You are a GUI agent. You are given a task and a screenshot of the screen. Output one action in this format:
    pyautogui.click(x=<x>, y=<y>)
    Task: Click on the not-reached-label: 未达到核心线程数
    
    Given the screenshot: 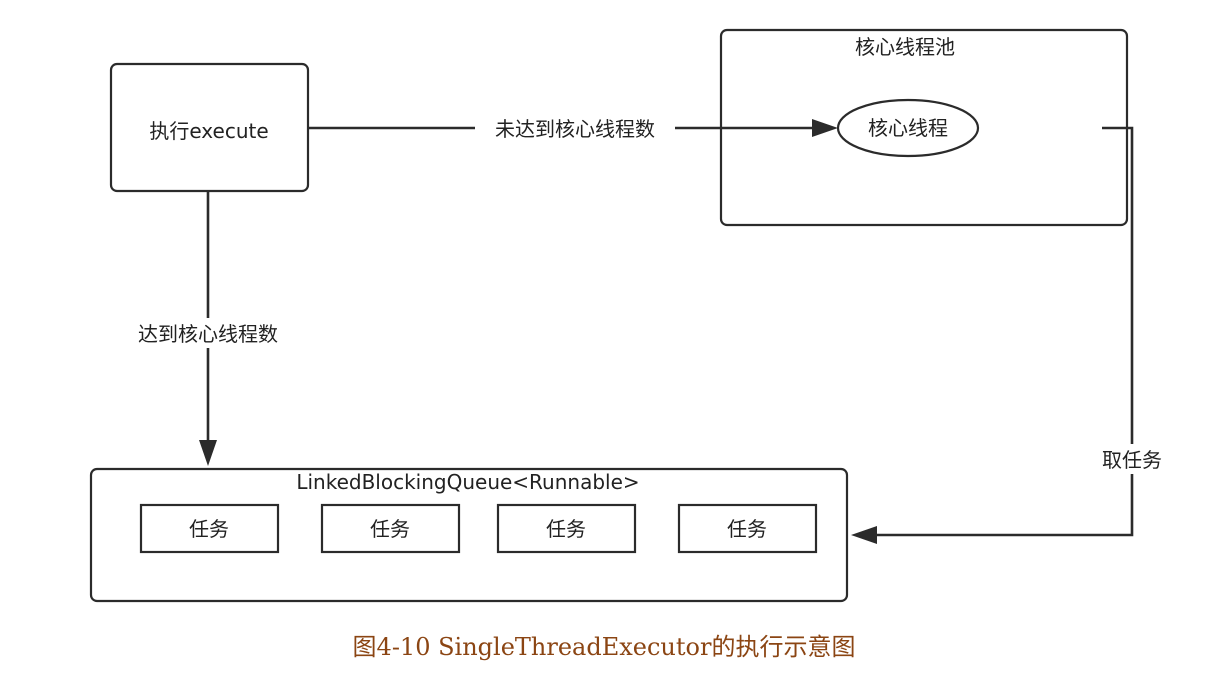 What is the action you would take?
    pyautogui.click(x=575, y=129)
    